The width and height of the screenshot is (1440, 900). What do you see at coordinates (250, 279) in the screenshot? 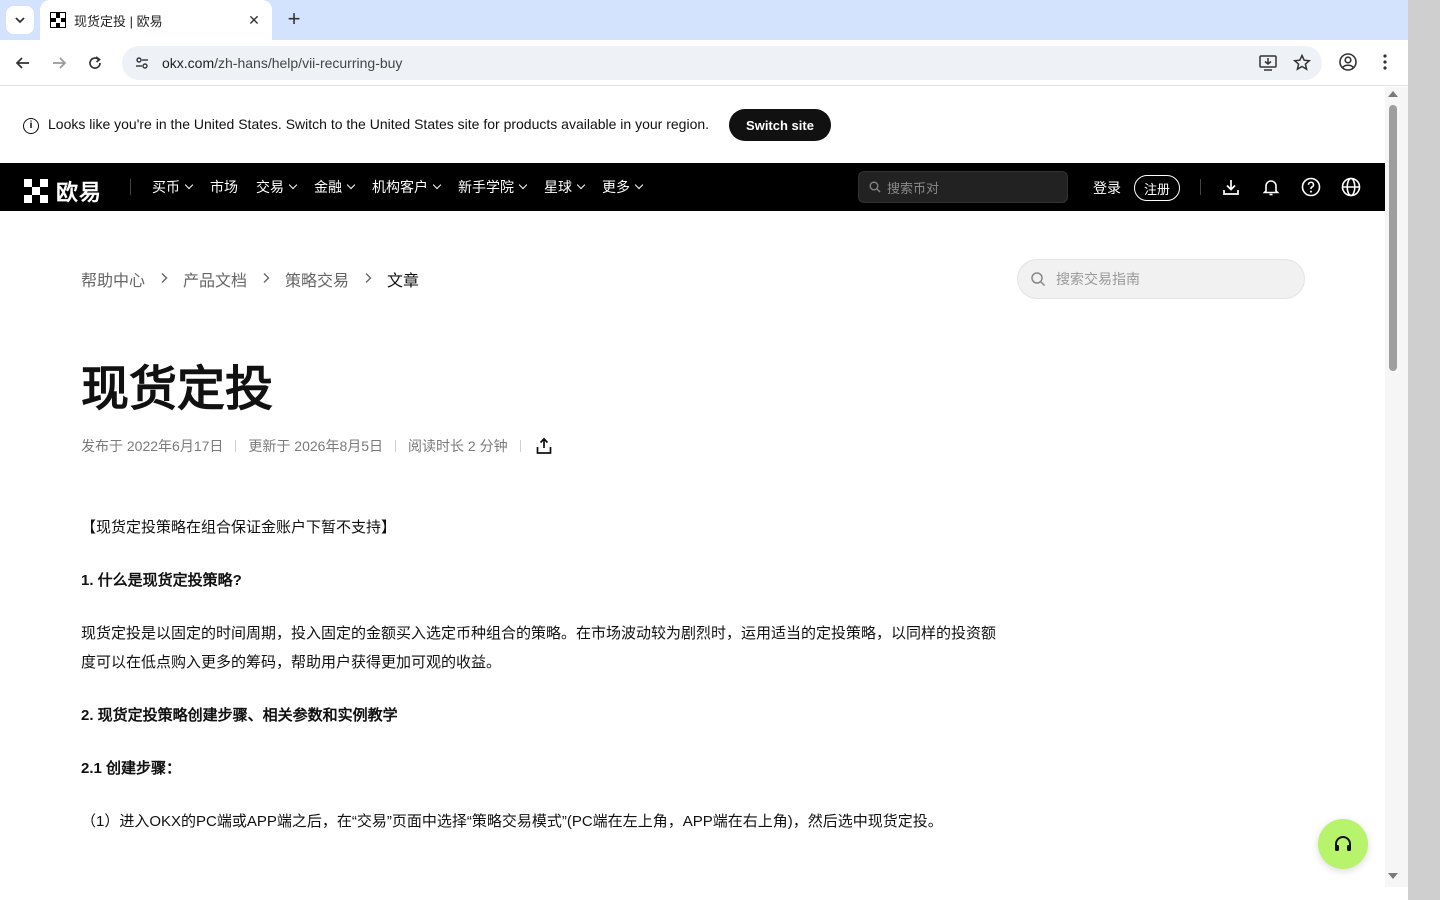
I see `breadcrumb: 帮助中心 产品文档 策略交易 文章` at bounding box center [250, 279].